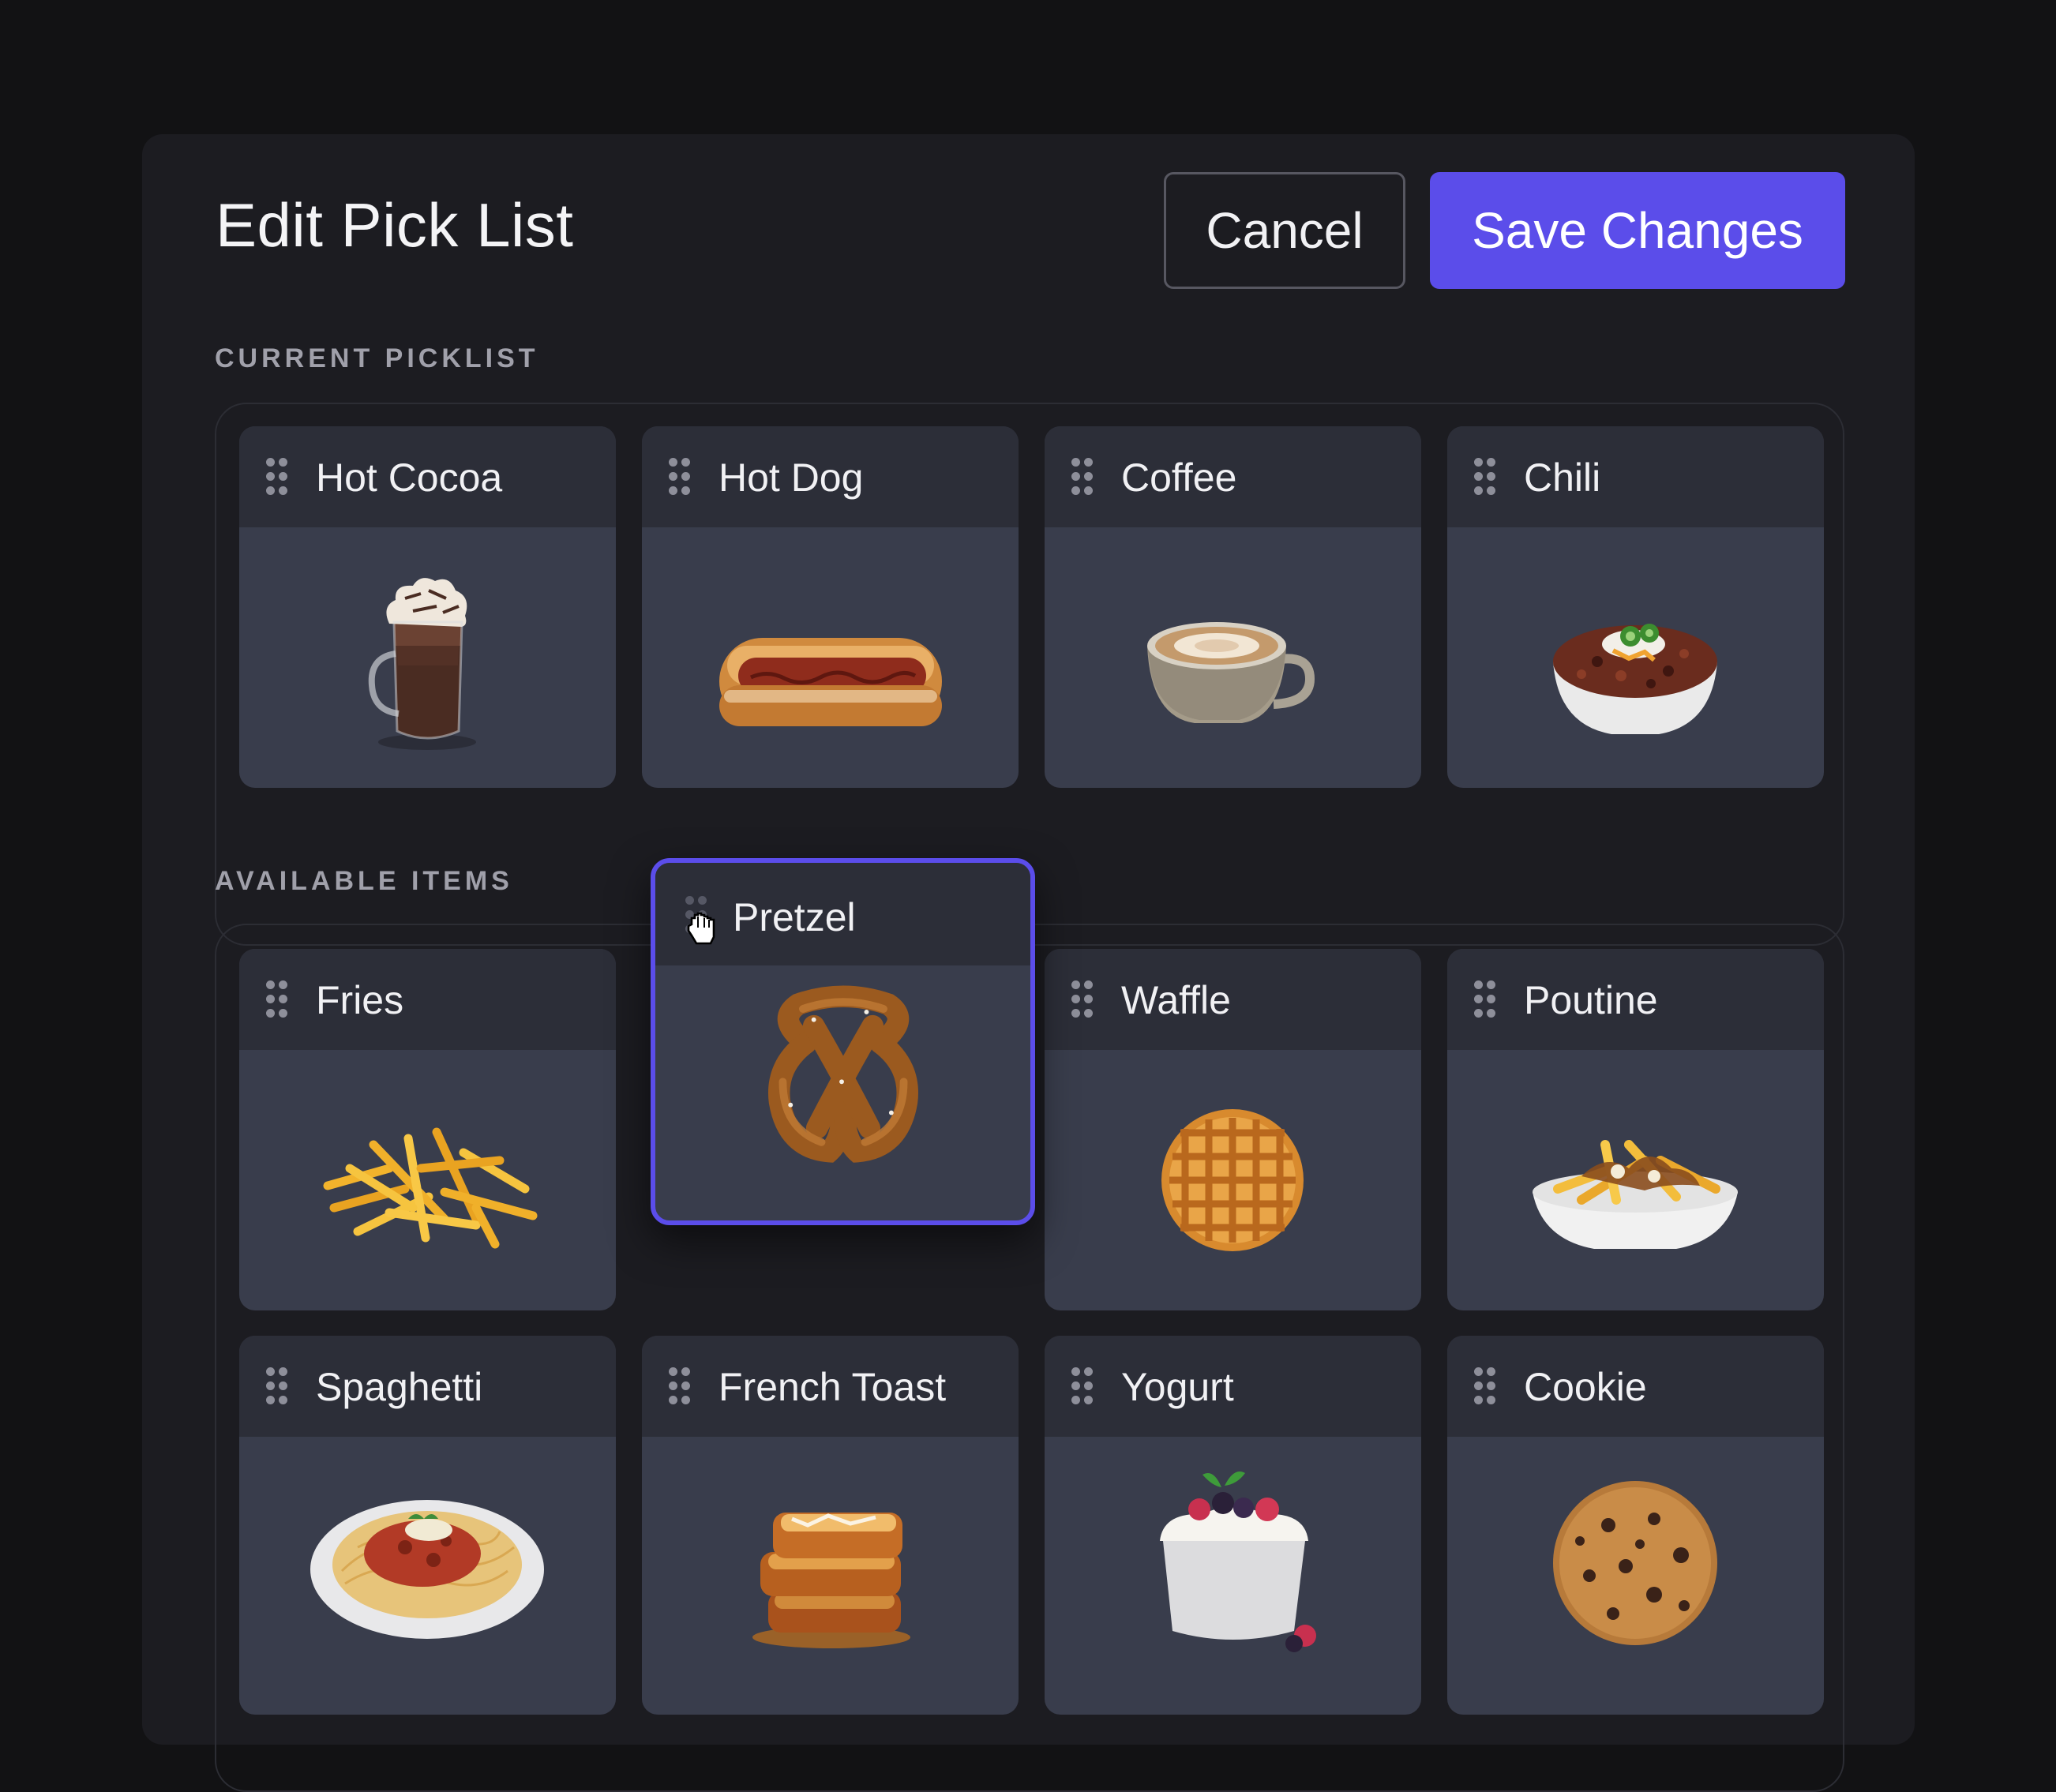  I want to click on card-label: Hot Cocoa, so click(409, 478).